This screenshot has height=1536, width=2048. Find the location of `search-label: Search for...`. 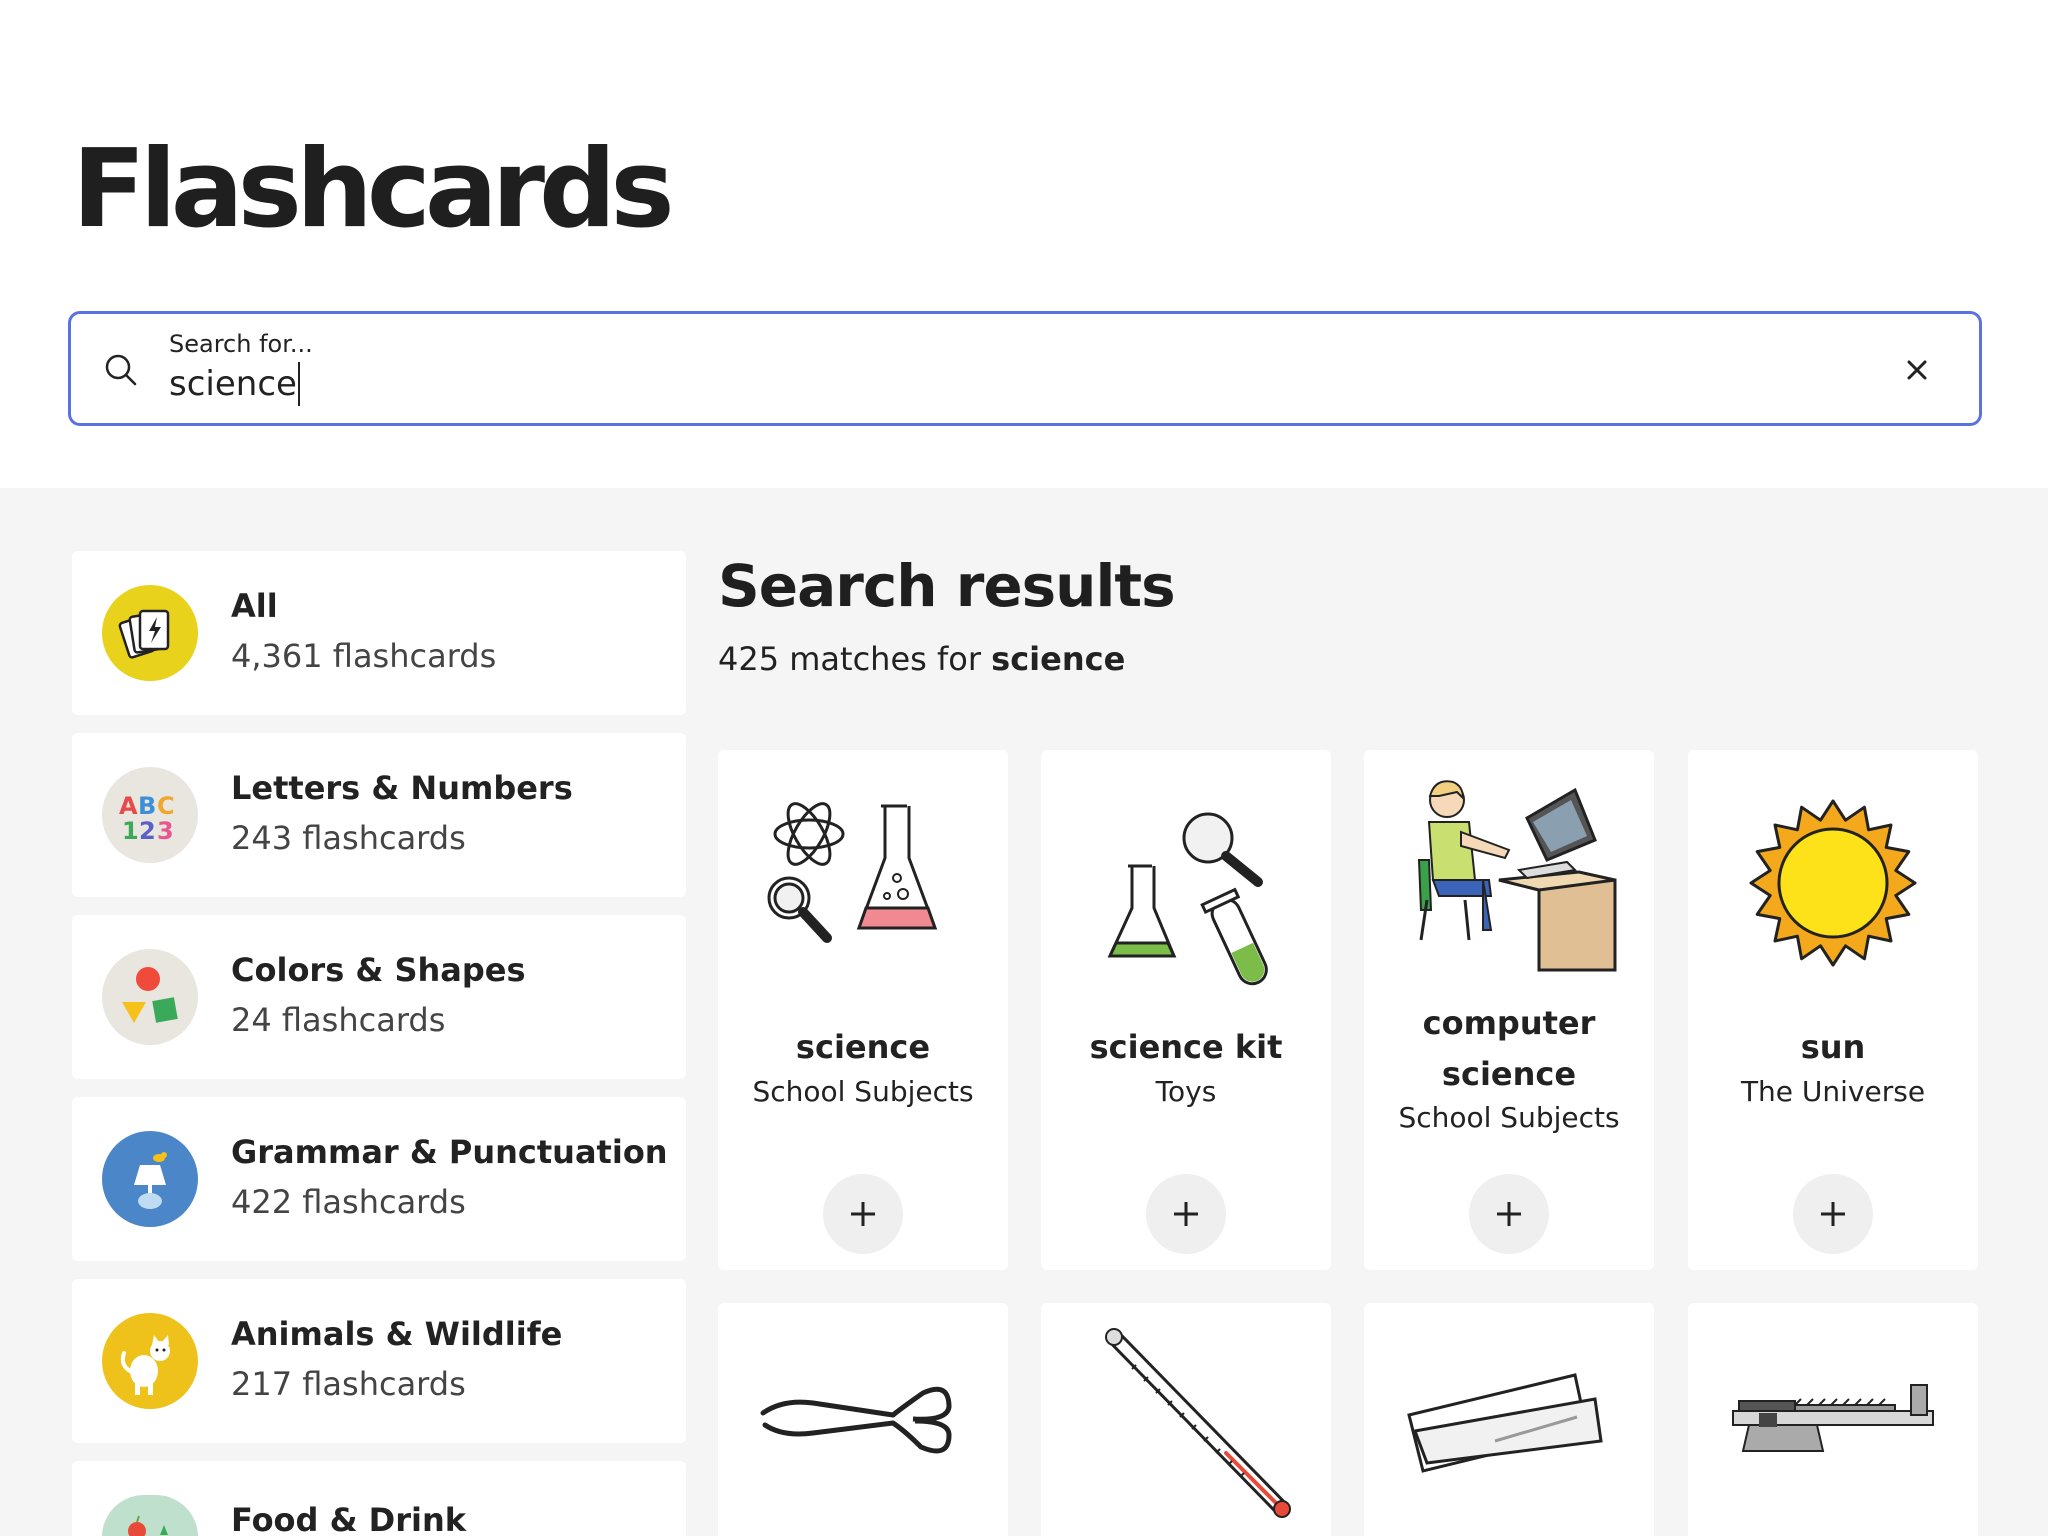

search-label: Search for... is located at coordinates (241, 344).